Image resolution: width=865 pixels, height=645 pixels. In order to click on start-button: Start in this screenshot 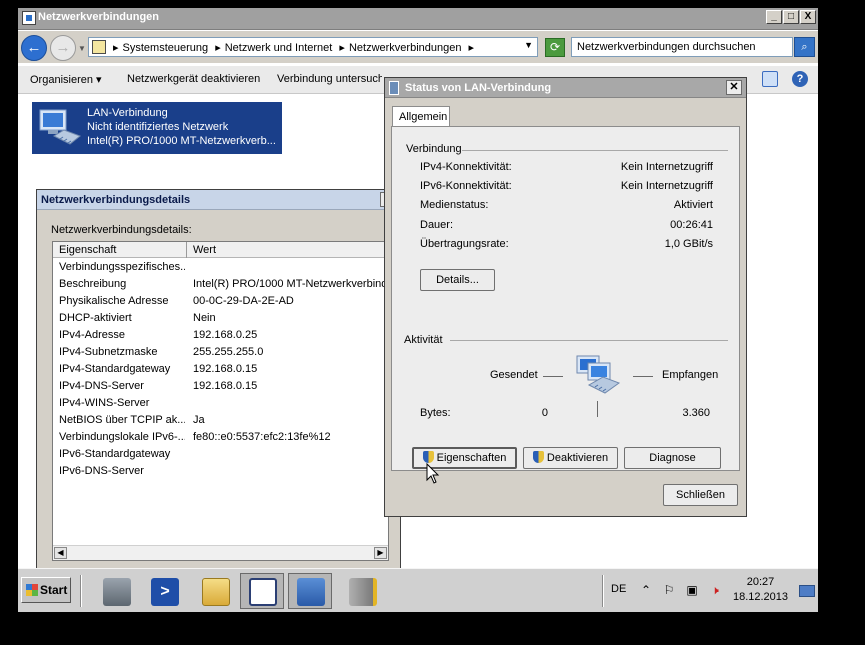, I will do `click(46, 590)`.